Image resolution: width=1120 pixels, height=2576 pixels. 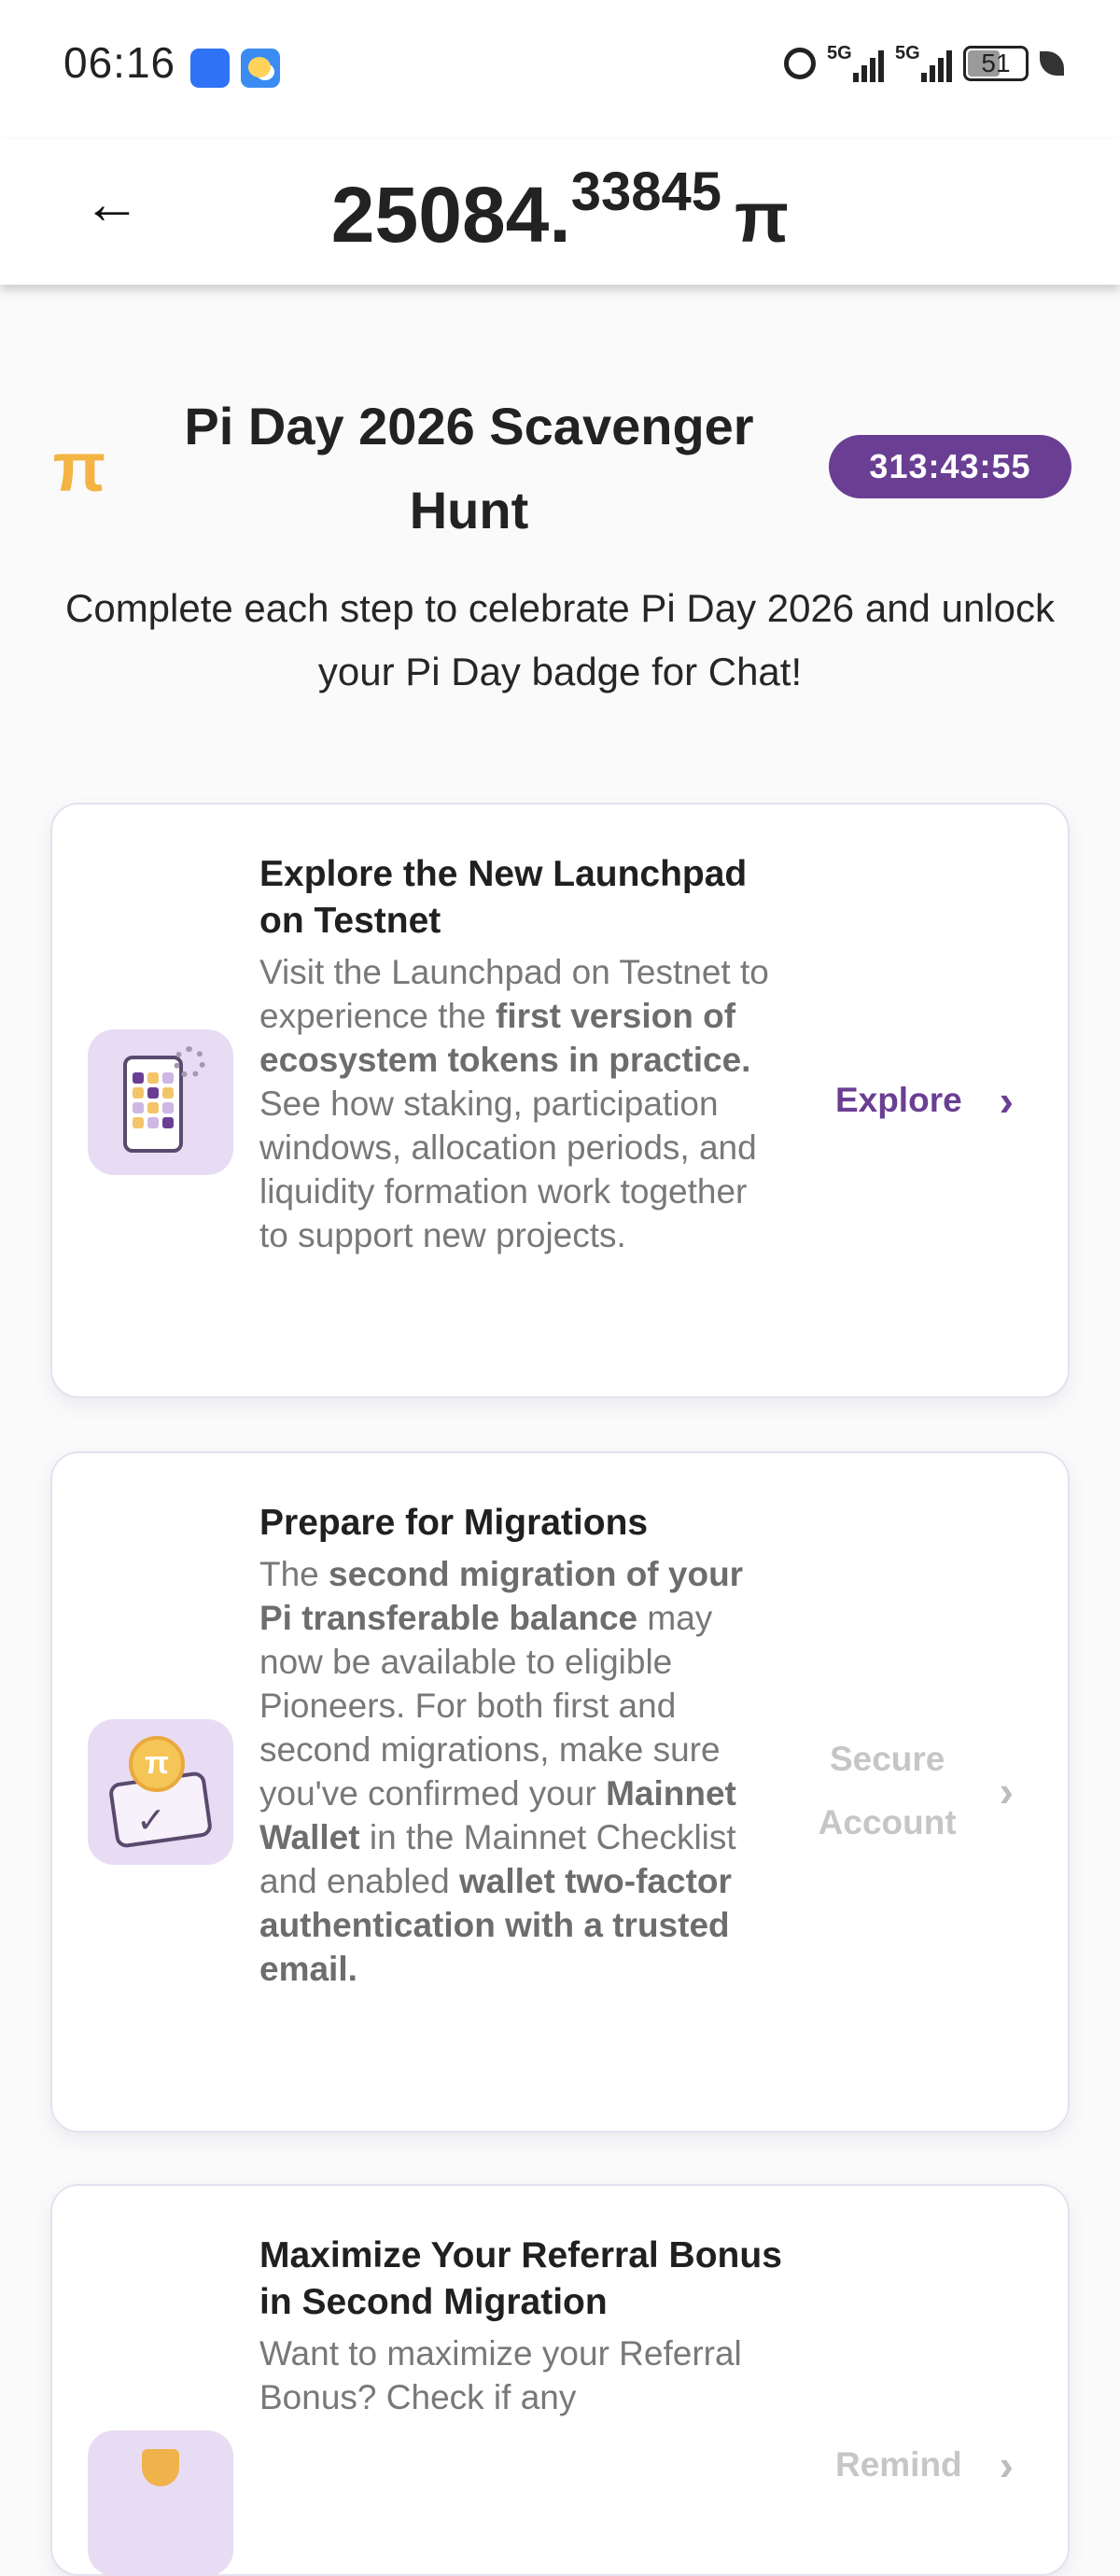 What do you see at coordinates (189, 1062) in the screenshot?
I see `gear-icon` at bounding box center [189, 1062].